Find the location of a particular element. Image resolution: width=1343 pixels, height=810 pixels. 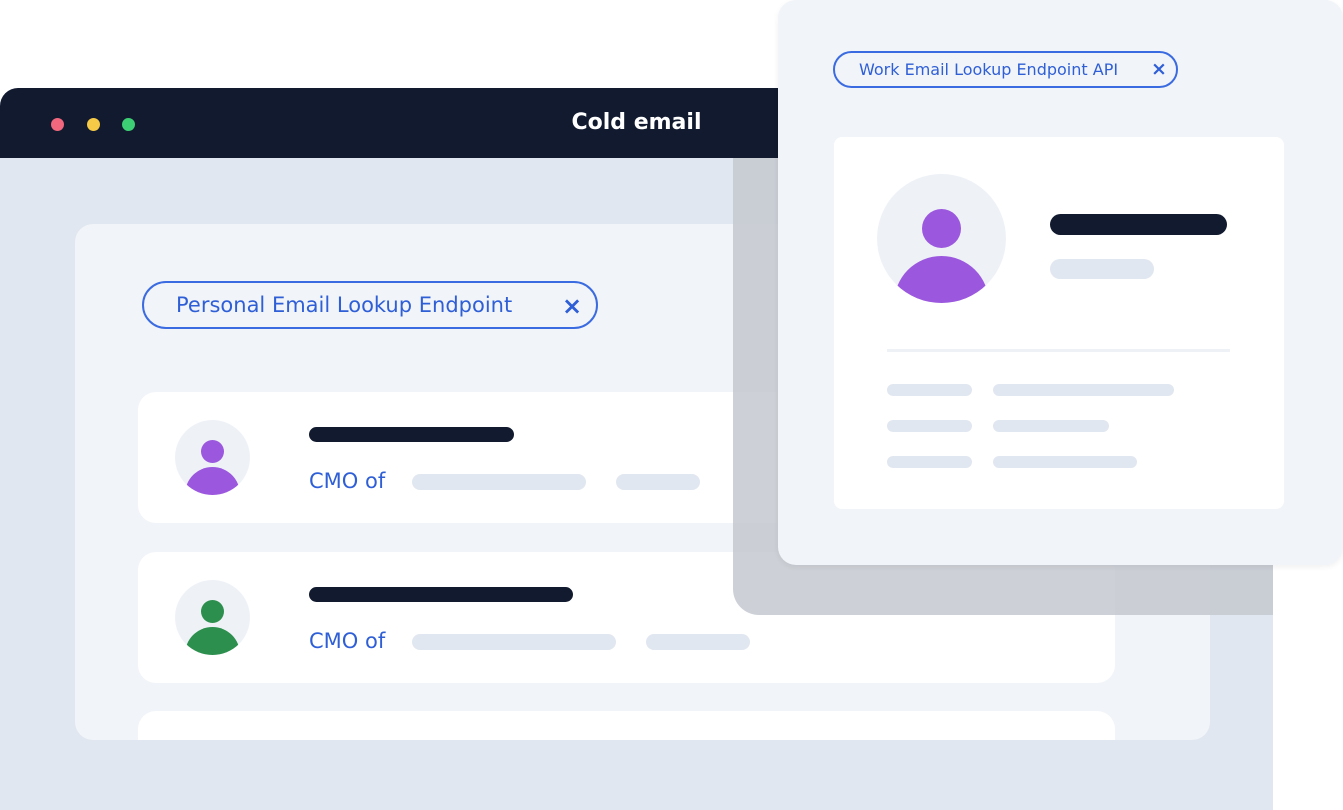

divider is located at coordinates (1058, 350).